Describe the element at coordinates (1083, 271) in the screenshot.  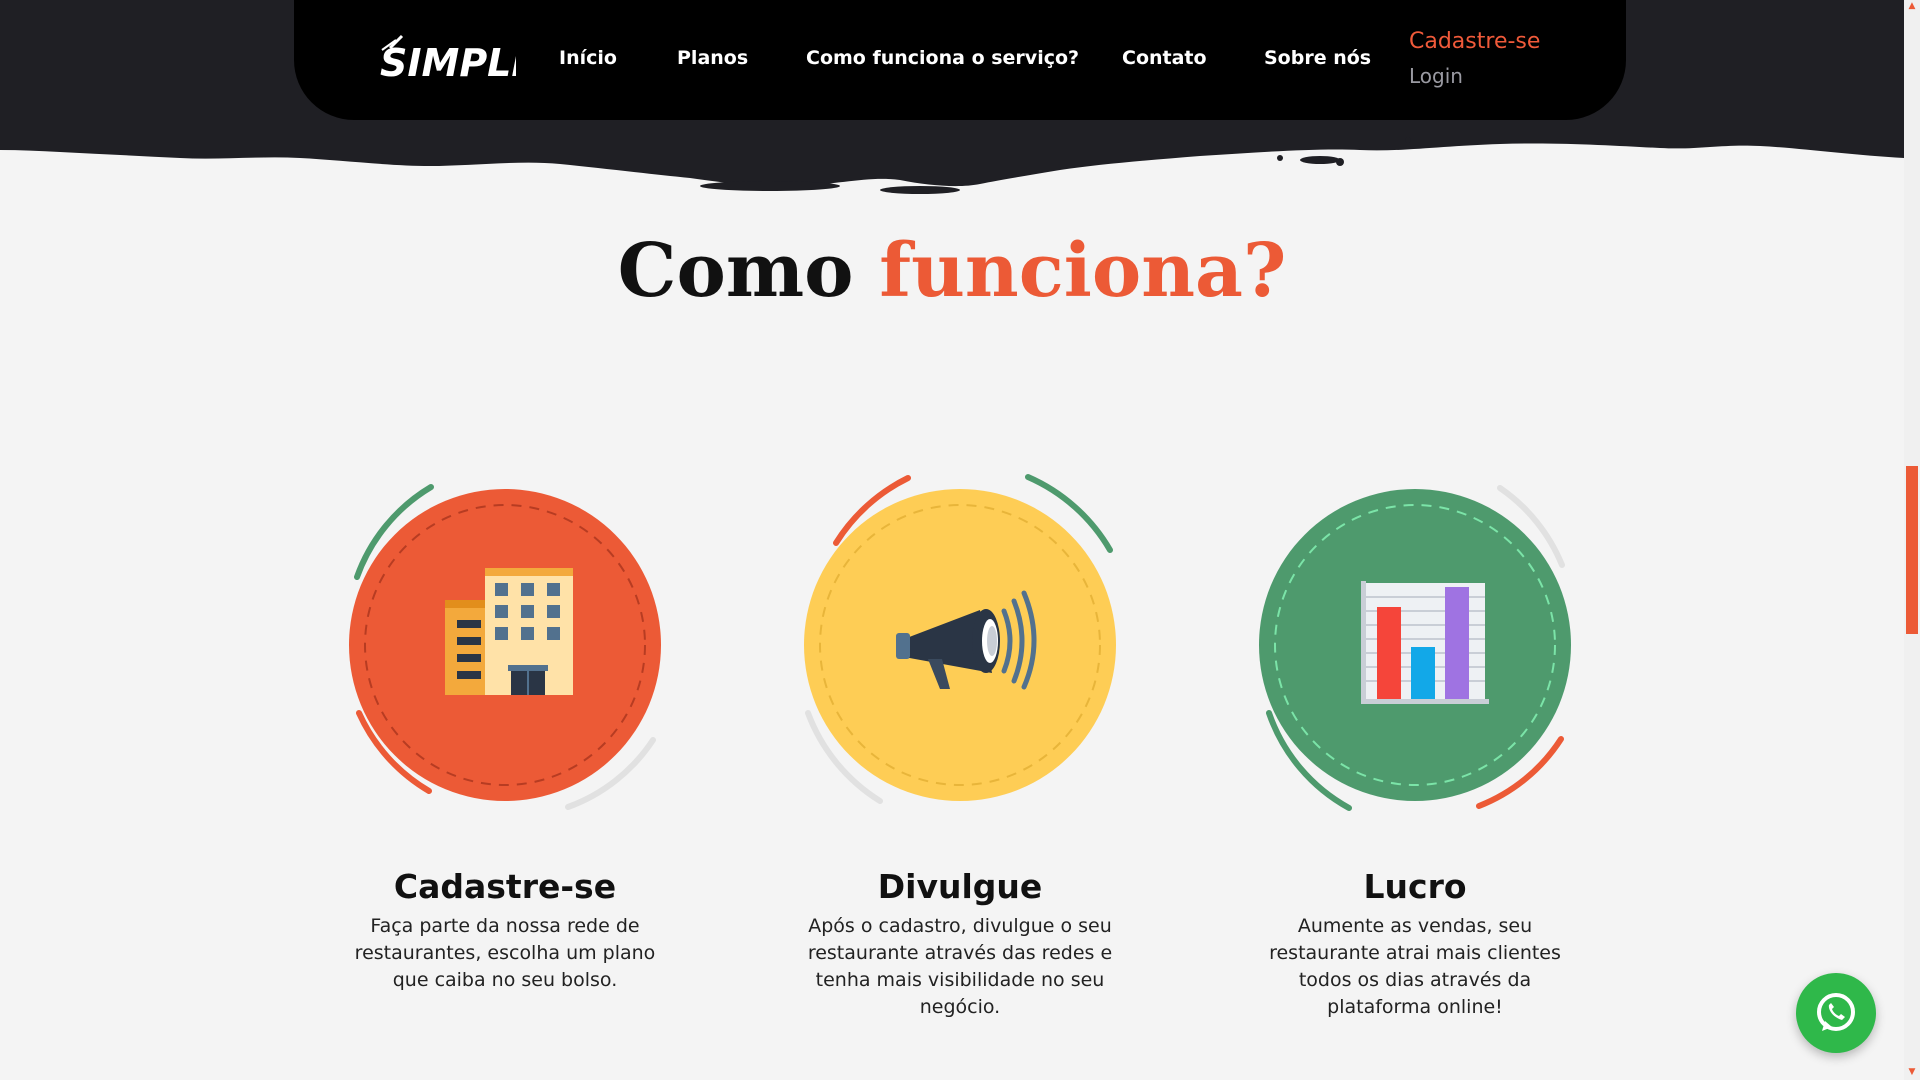
I see `section-title-accent: funciona?` at that location.